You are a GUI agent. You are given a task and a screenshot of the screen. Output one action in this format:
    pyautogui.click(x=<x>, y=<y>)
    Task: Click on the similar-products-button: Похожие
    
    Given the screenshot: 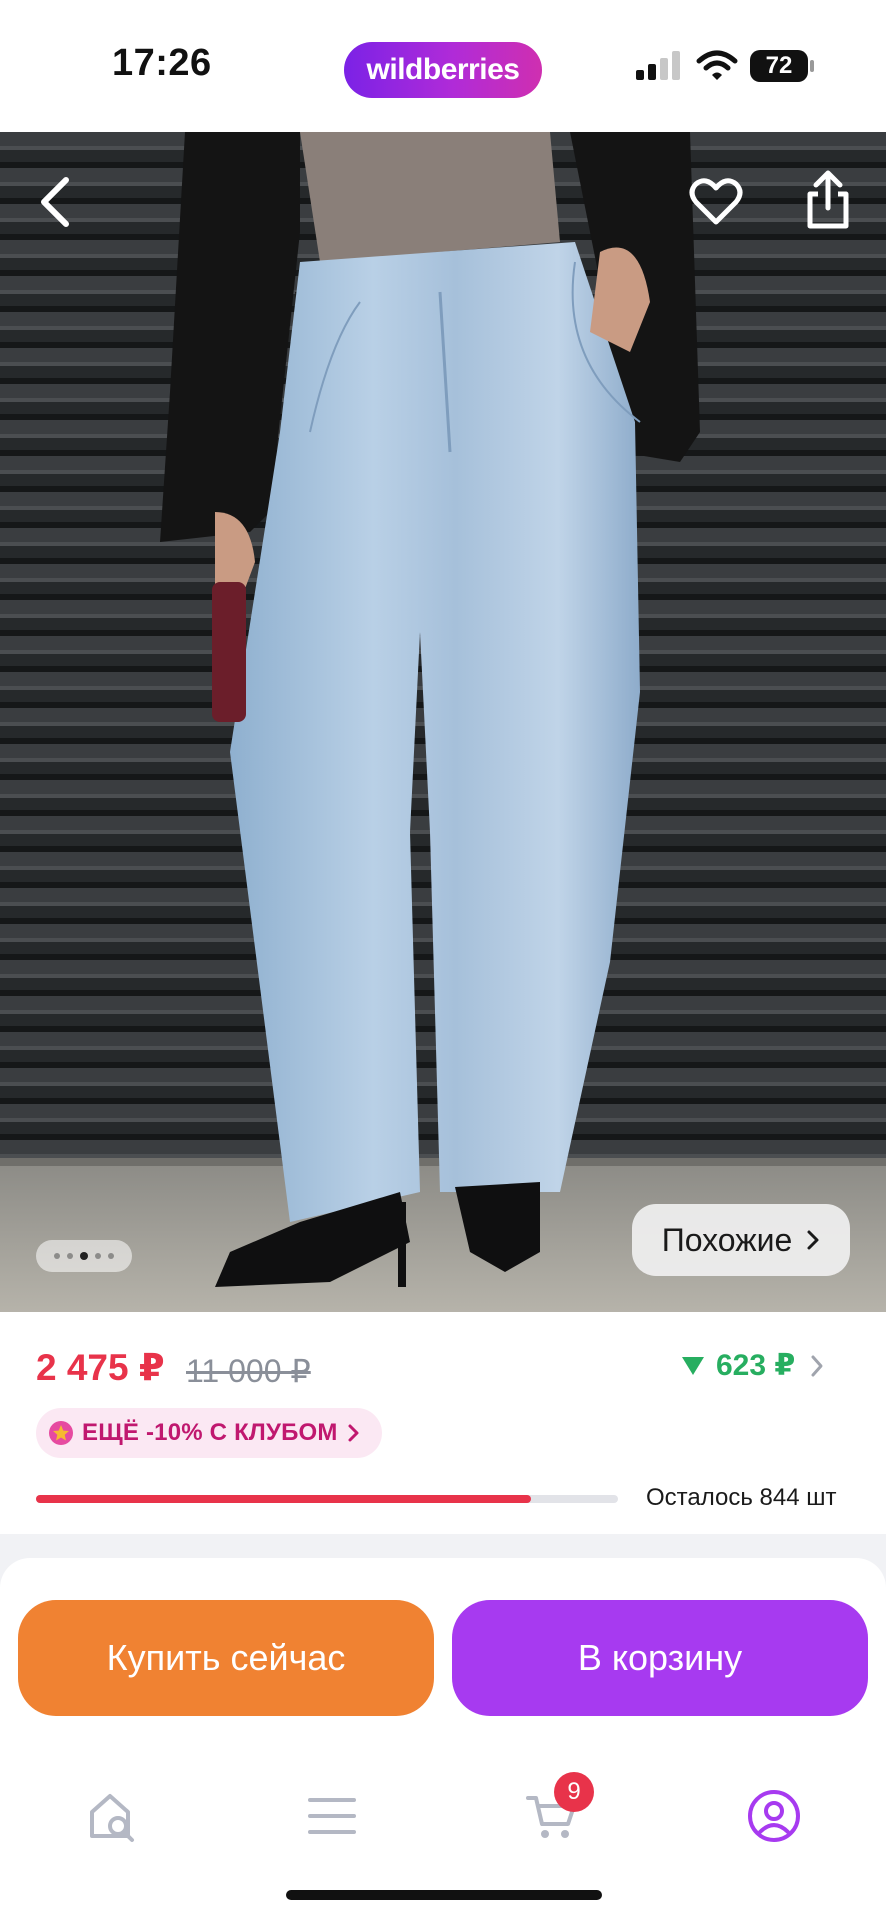 What is the action you would take?
    pyautogui.click(x=741, y=1240)
    